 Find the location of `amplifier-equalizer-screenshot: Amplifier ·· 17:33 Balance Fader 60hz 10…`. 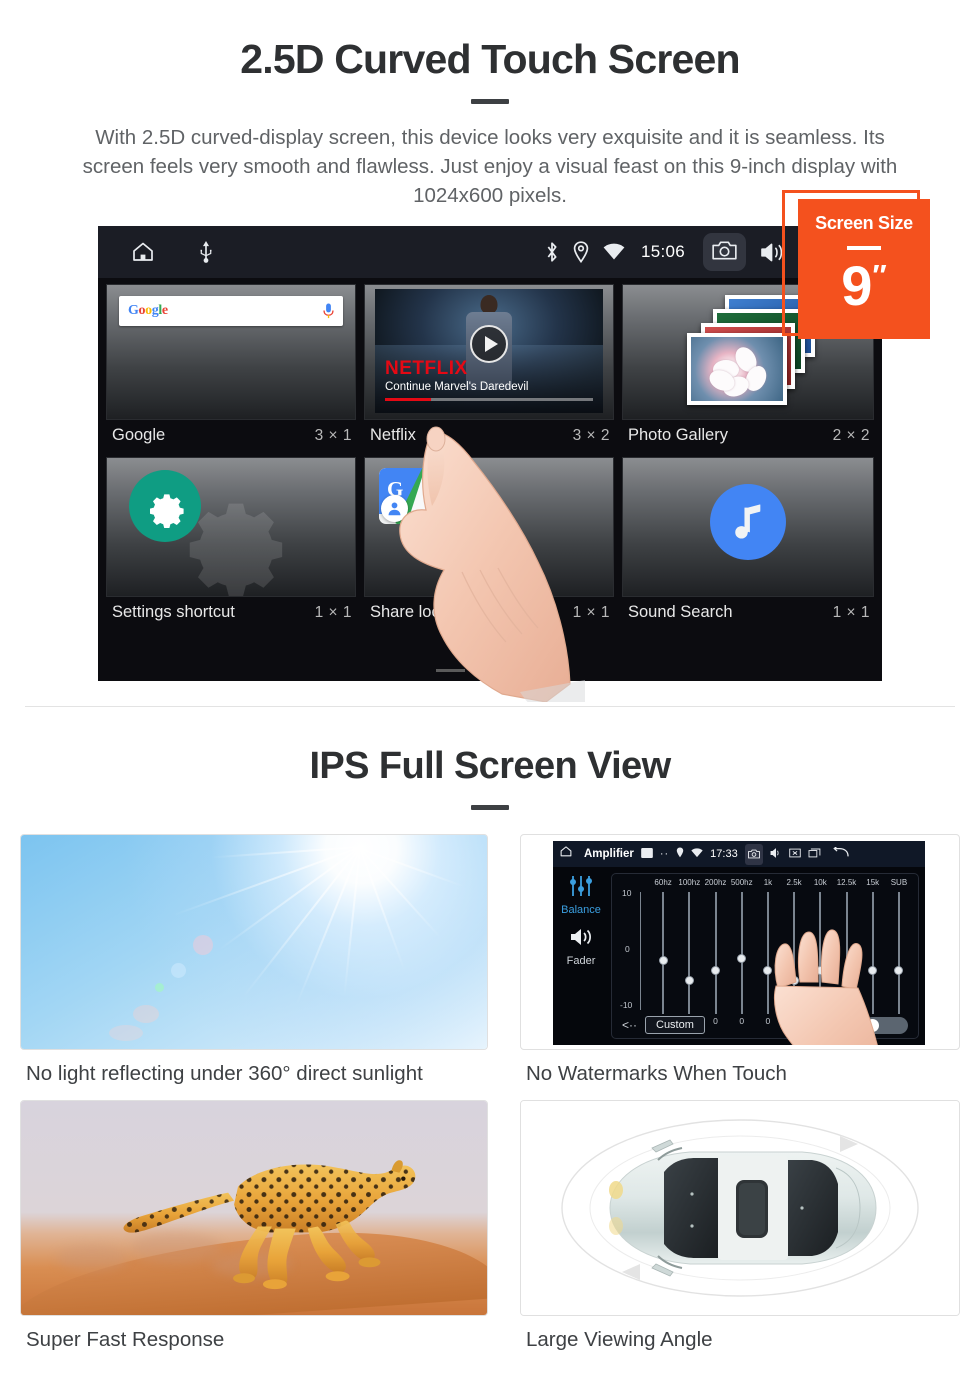

amplifier-equalizer-screenshot: Amplifier ·· 17:33 Balance Fader 60hz 10… is located at coordinates (740, 942).